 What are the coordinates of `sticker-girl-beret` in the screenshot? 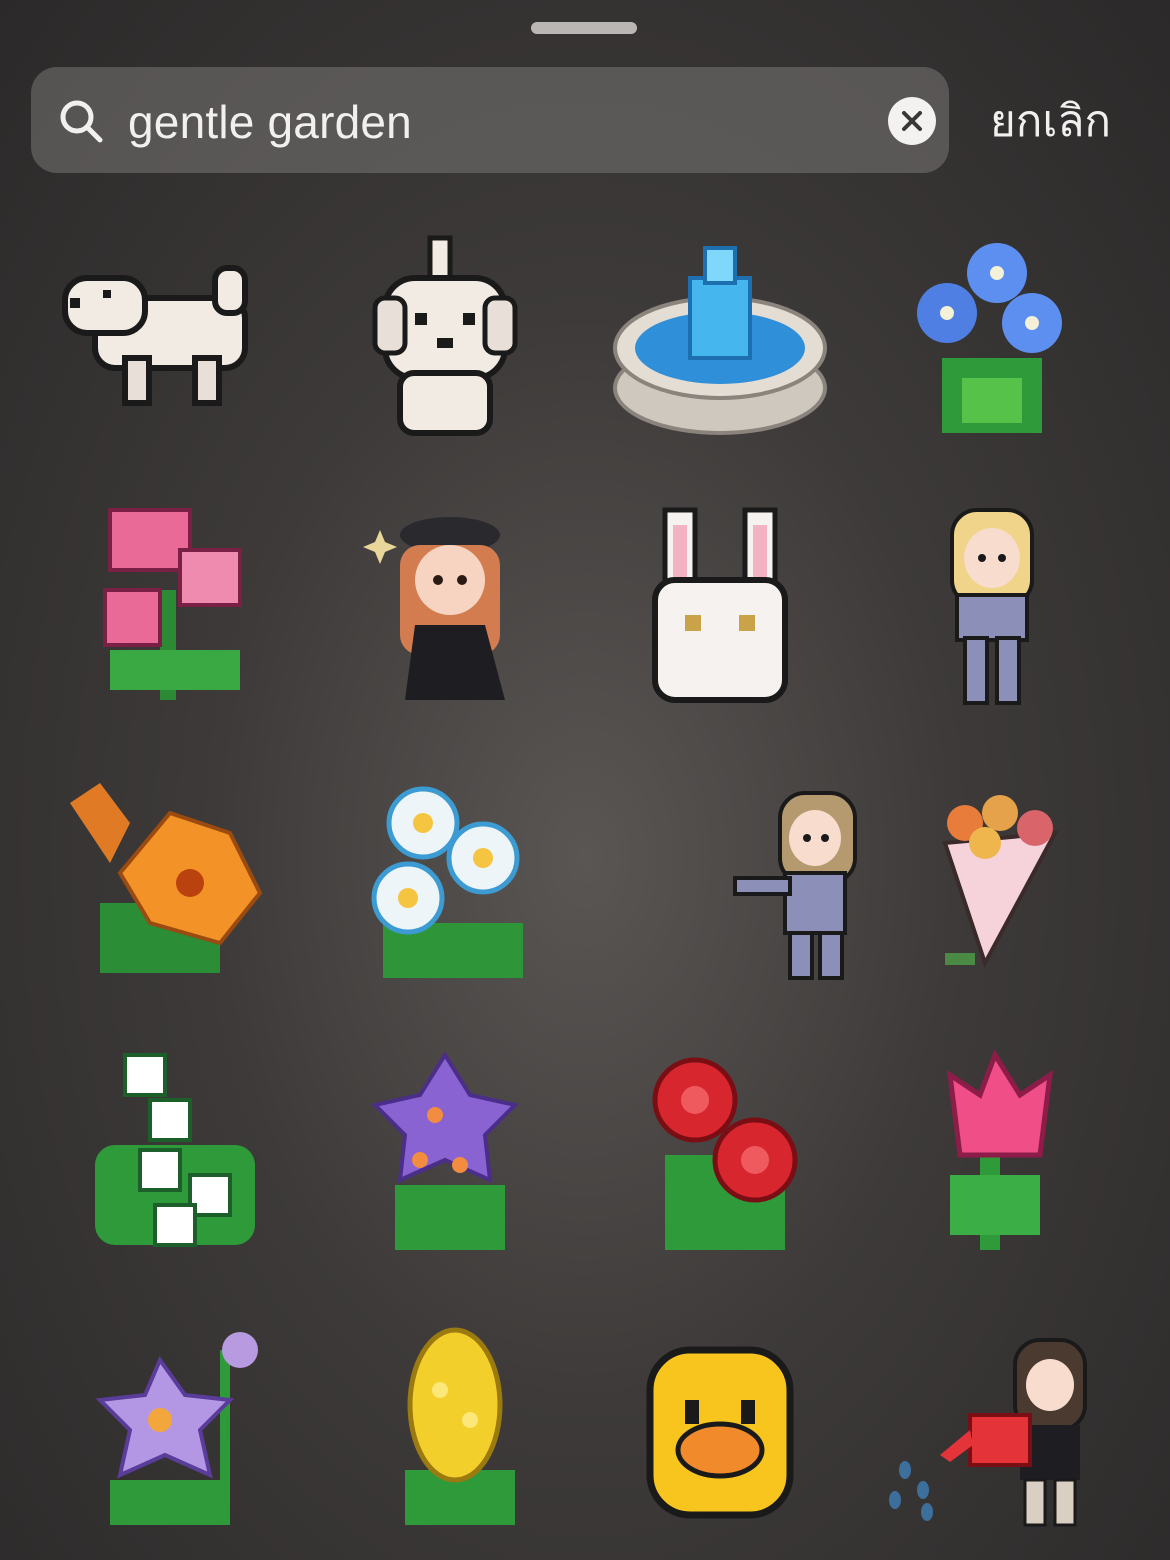 It's located at (445, 610).